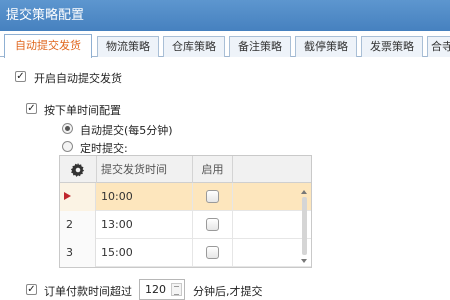 The image size is (450, 300). What do you see at coordinates (78, 78) in the screenshot?
I see `enable-auto-submit-label: 开启自动提交发货` at bounding box center [78, 78].